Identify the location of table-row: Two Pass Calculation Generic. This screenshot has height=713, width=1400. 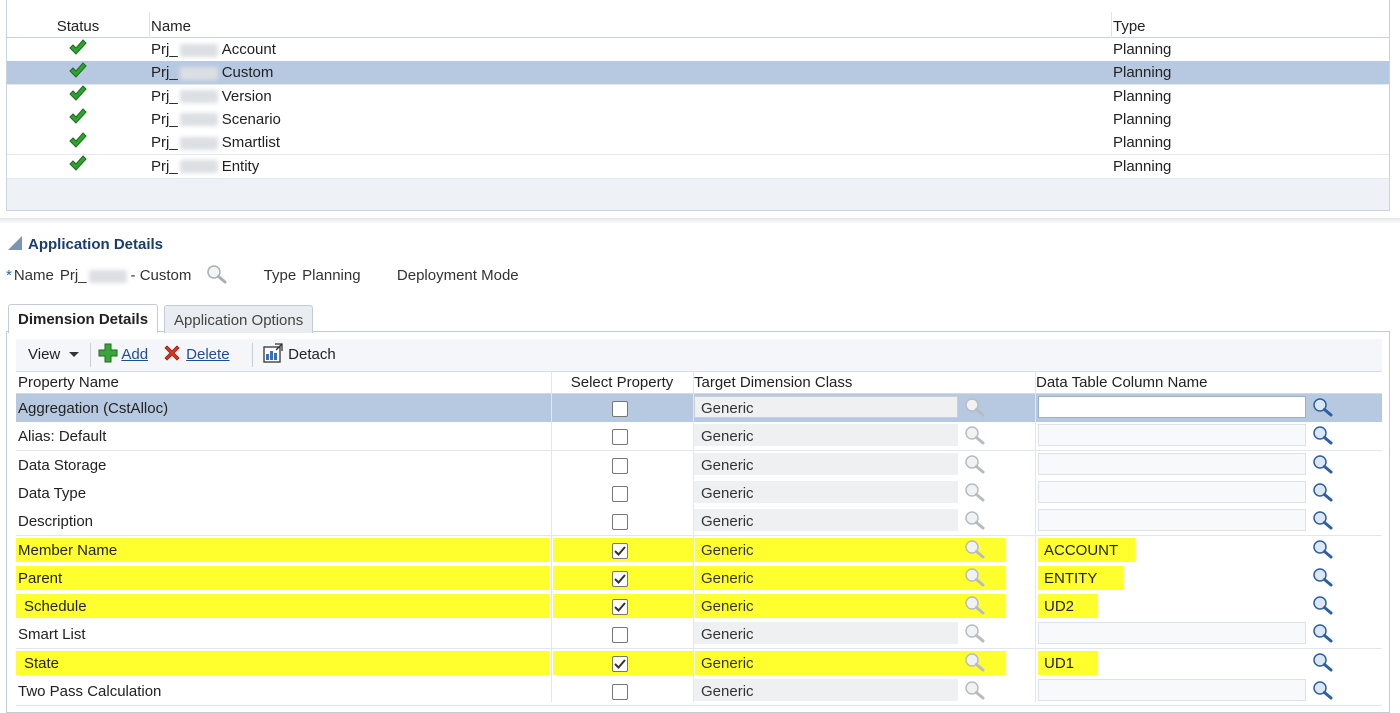
(699, 691).